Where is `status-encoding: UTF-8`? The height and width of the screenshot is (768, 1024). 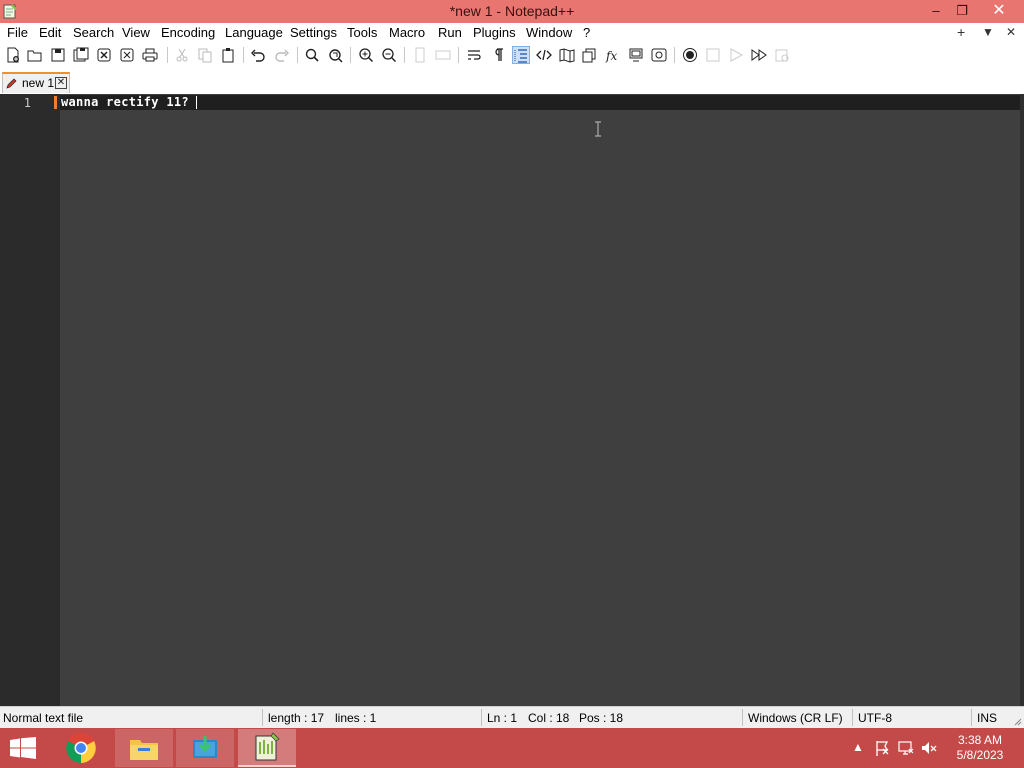 status-encoding: UTF-8 is located at coordinates (875, 718).